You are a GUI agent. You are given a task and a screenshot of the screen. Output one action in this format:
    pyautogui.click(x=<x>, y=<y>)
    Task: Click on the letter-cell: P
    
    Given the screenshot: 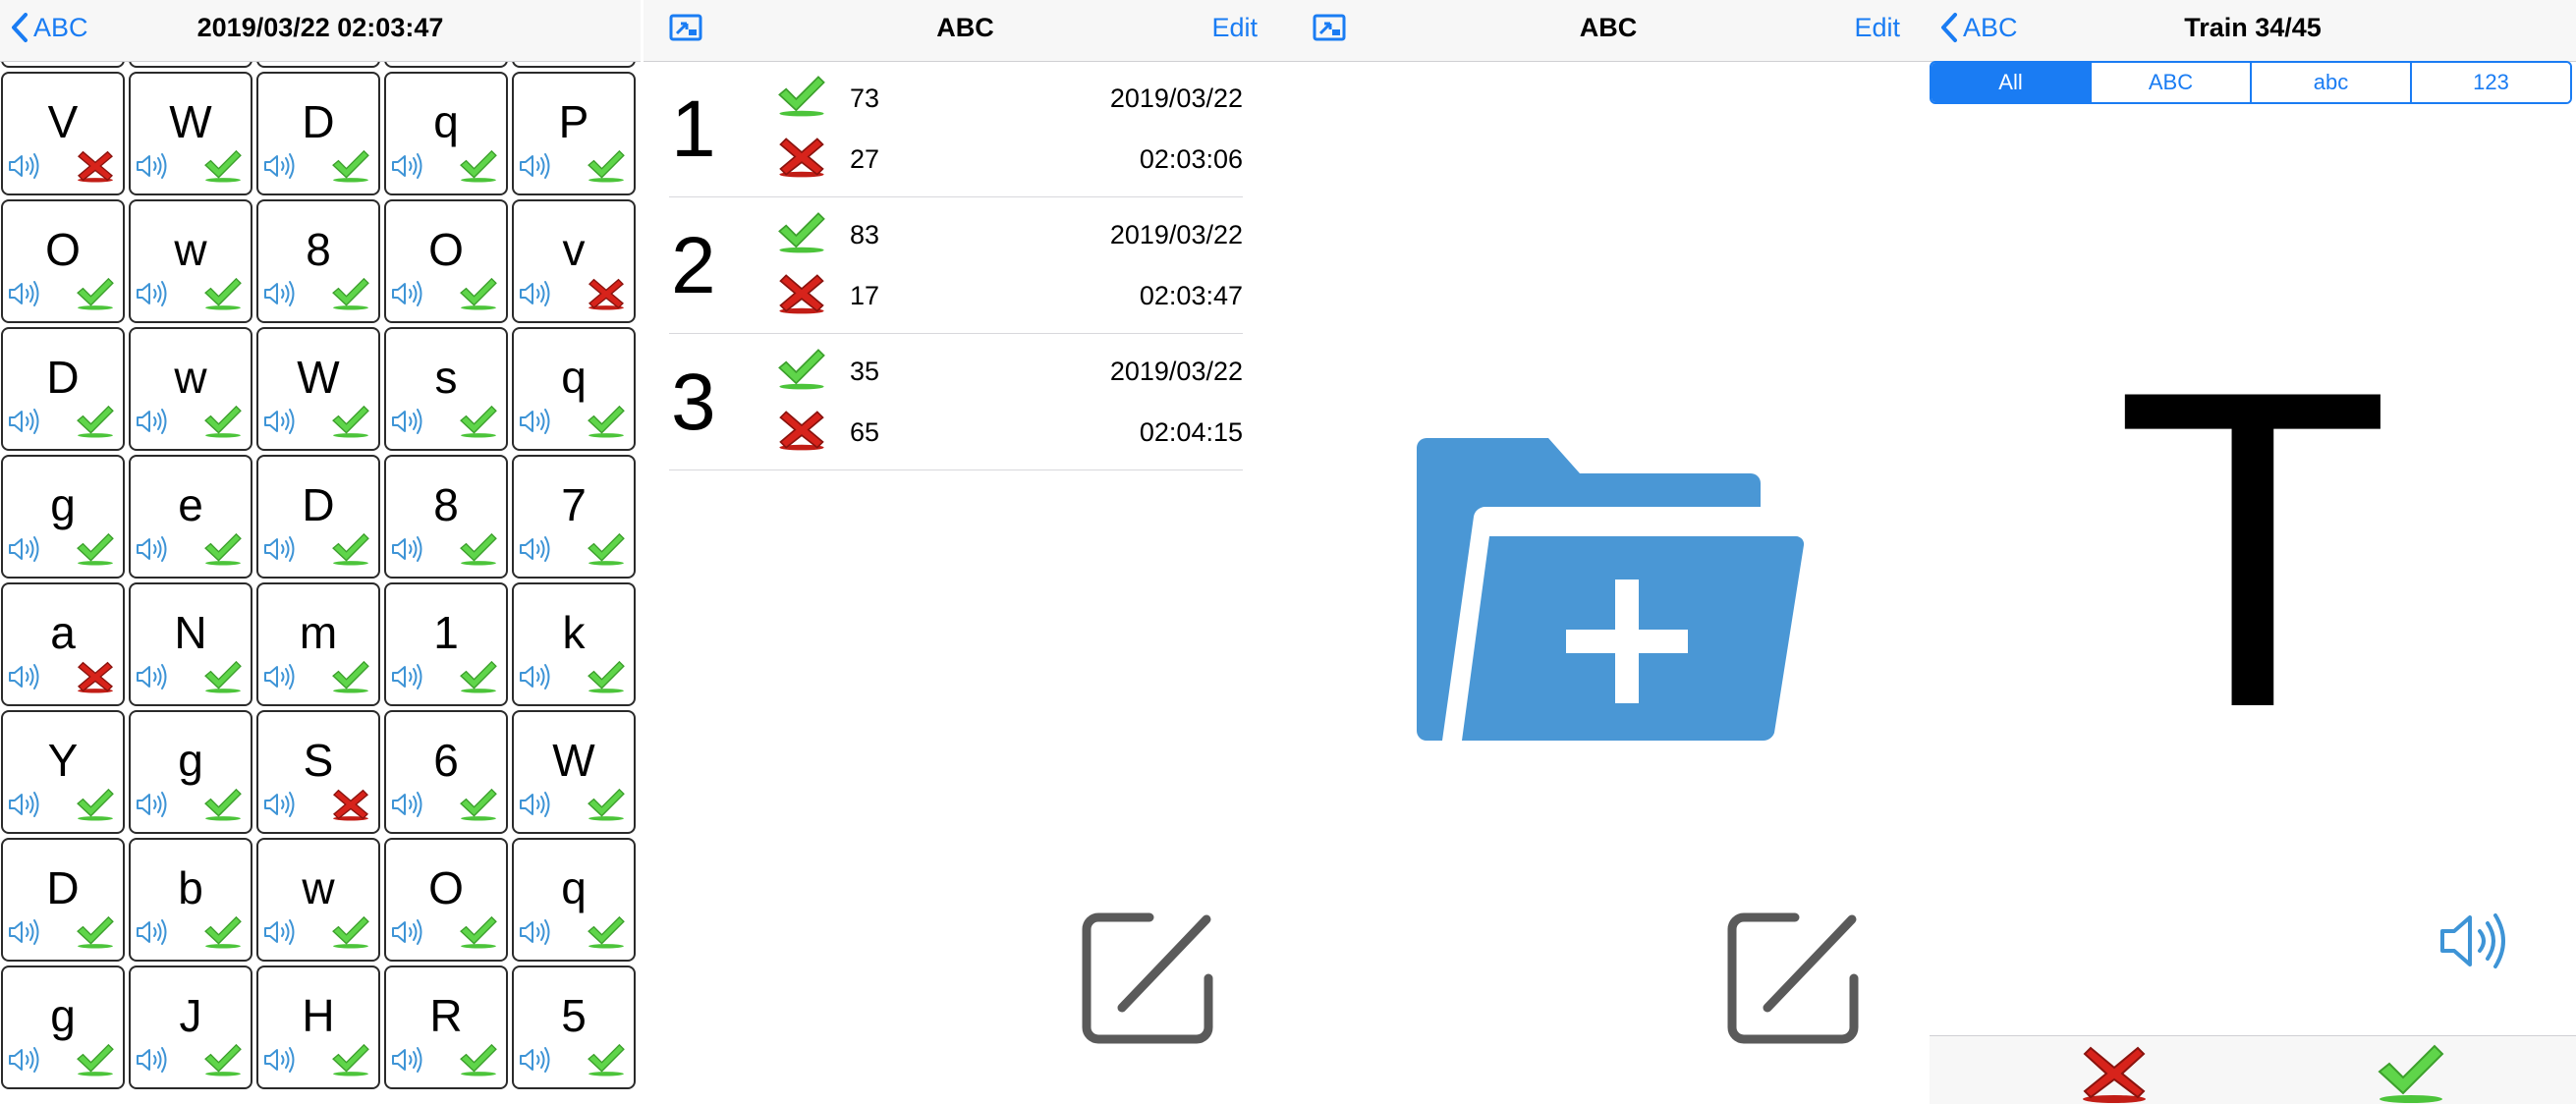 What is the action you would take?
    pyautogui.click(x=574, y=133)
    